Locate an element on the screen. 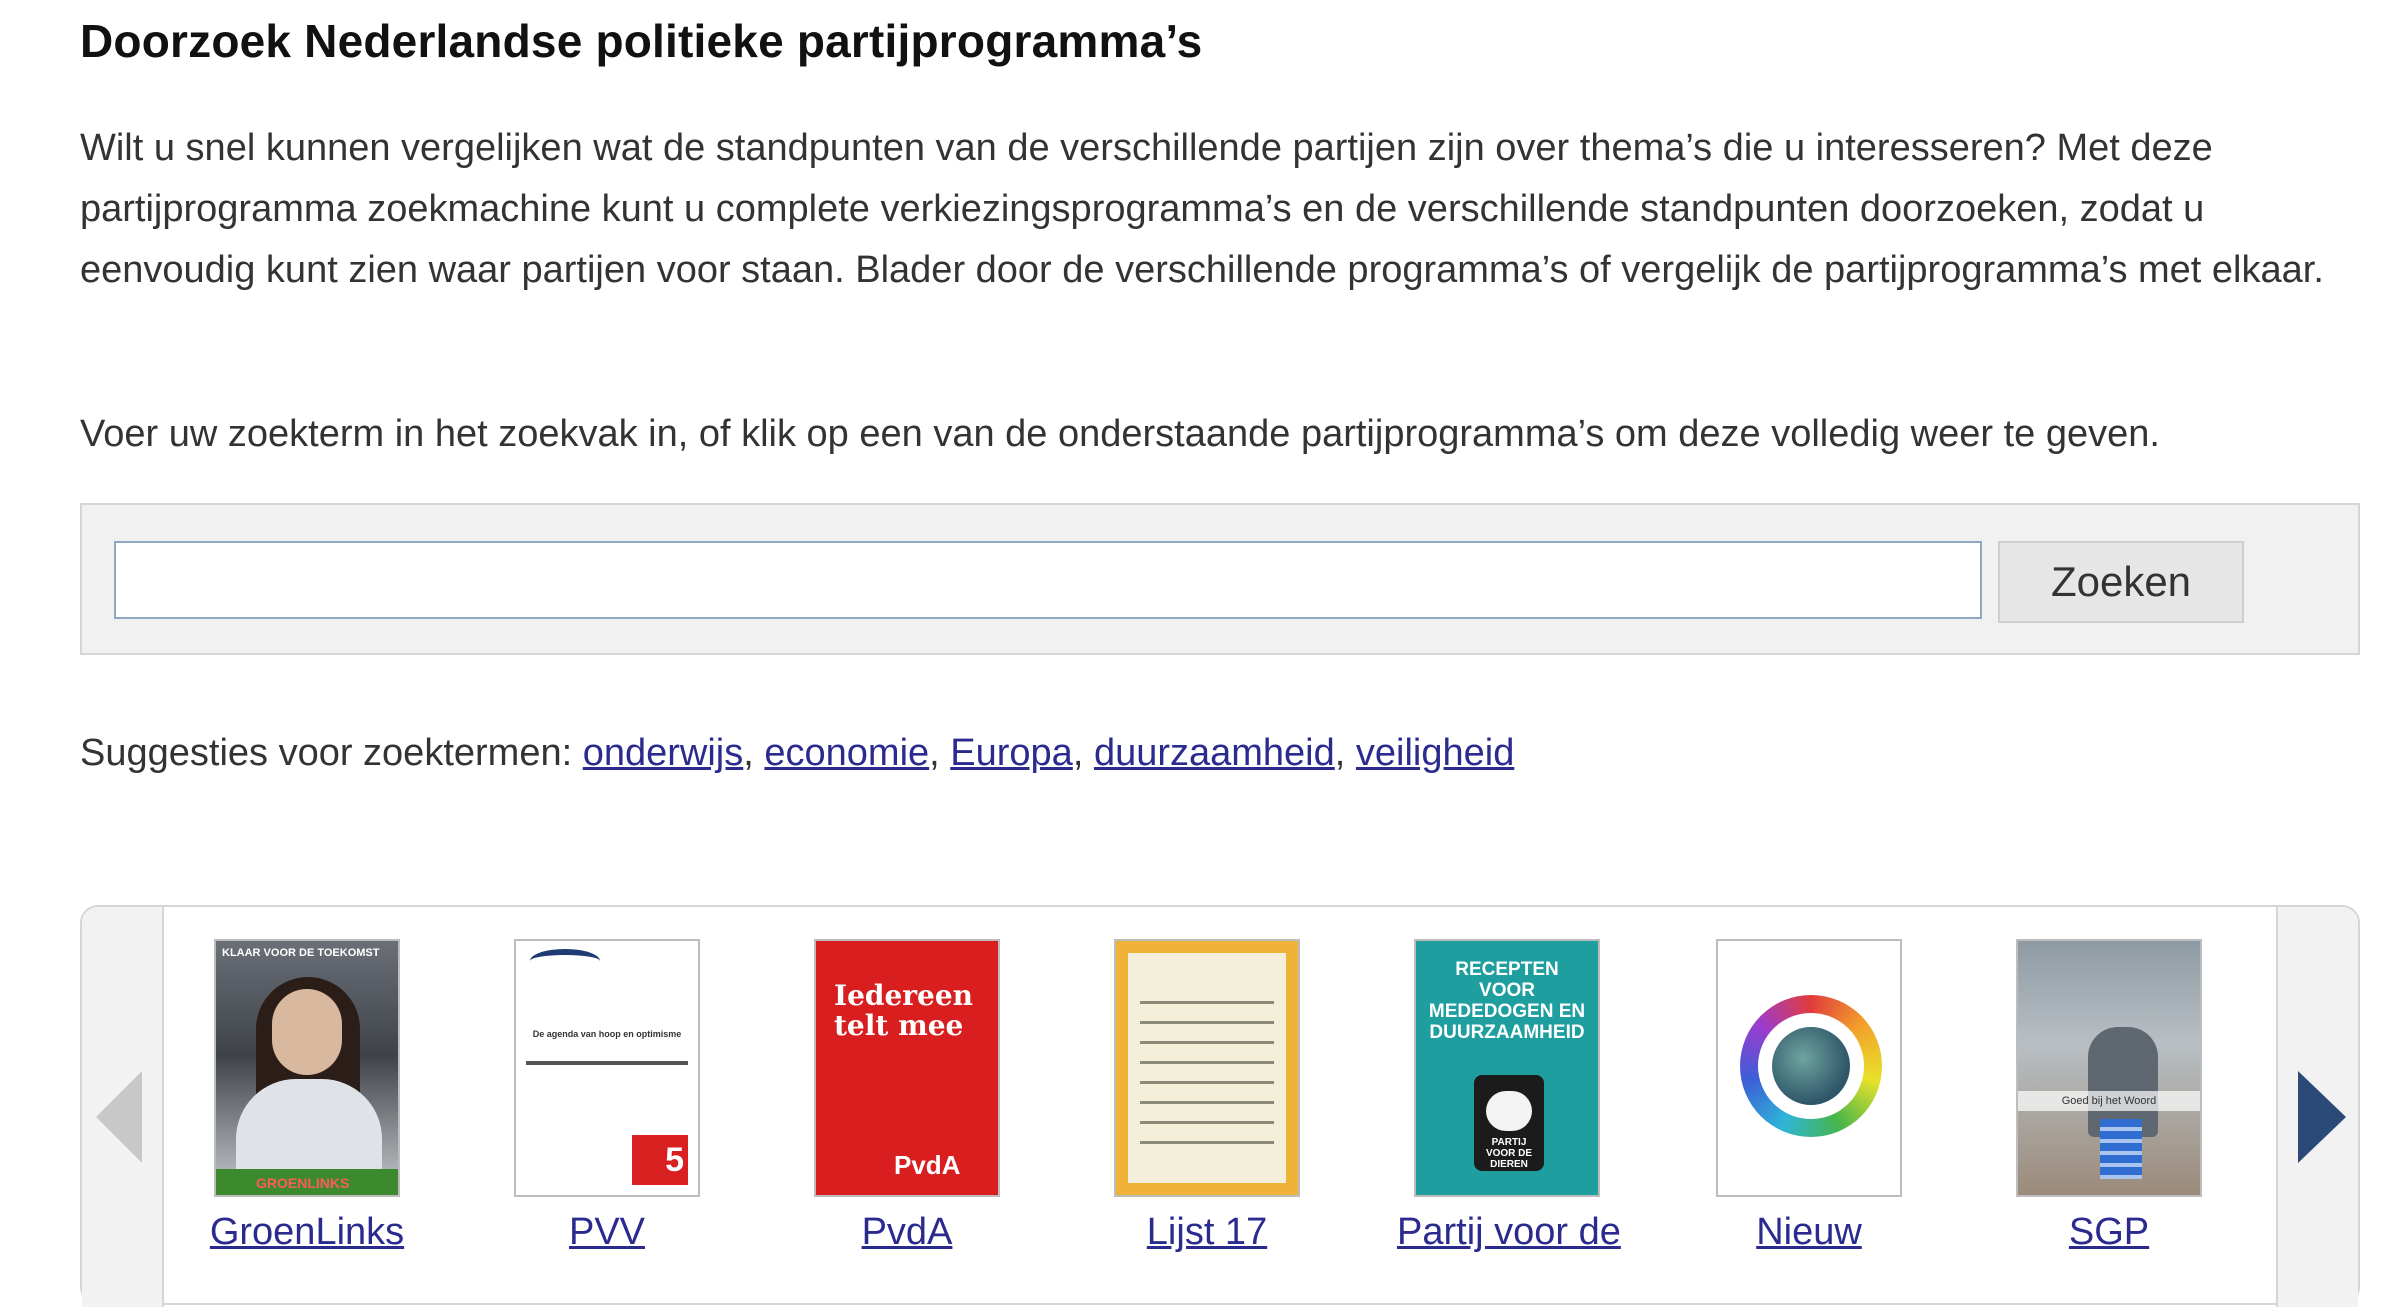 The width and height of the screenshot is (2400, 1307). carousel-item-link: Lijst 17 is located at coordinates (1207, 1232).